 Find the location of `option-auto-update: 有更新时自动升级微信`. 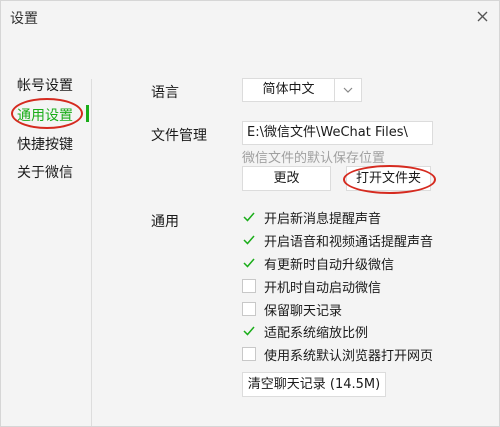

option-auto-update: 有更新时自动升级微信 is located at coordinates (318, 263).